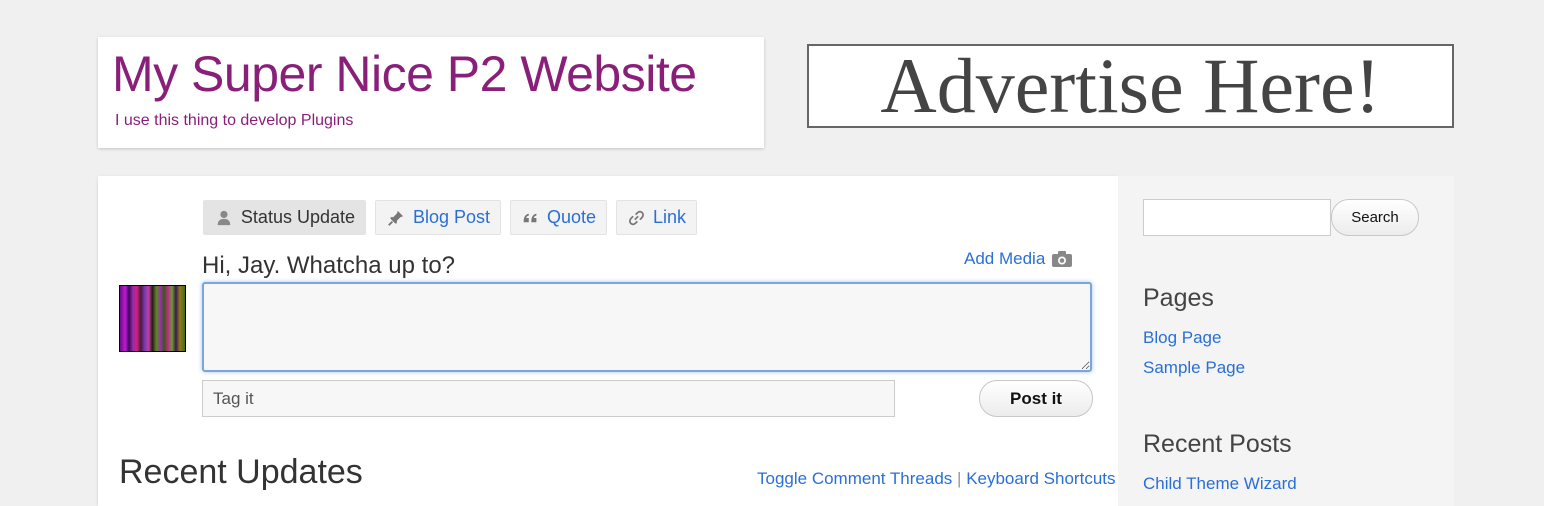 This screenshot has height=506, width=1544. I want to click on site-description: I use this thing to develop Plugins, so click(234, 120).